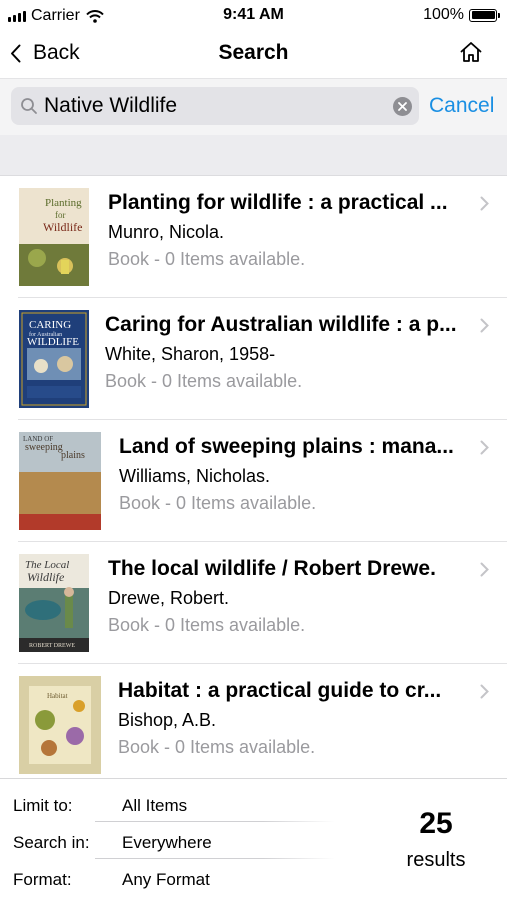  What do you see at coordinates (195, 476) in the screenshot?
I see `result-author: Williams, Nicholas.` at bounding box center [195, 476].